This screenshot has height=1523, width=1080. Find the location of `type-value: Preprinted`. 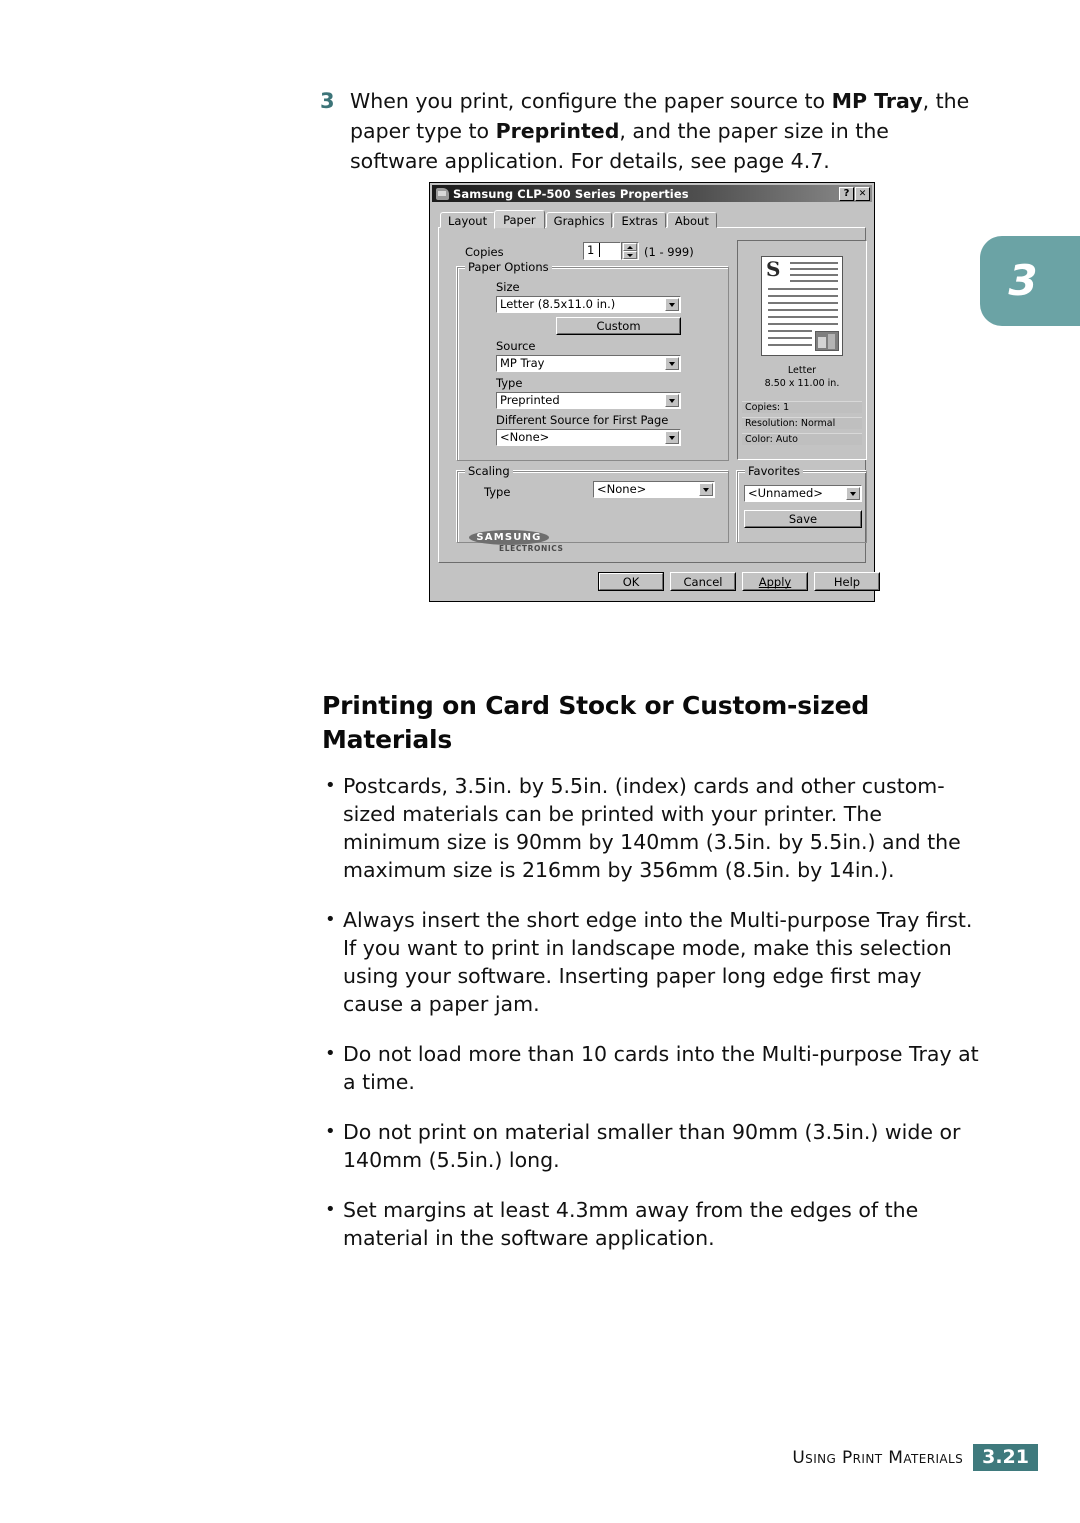

type-value: Preprinted is located at coordinates (530, 400).